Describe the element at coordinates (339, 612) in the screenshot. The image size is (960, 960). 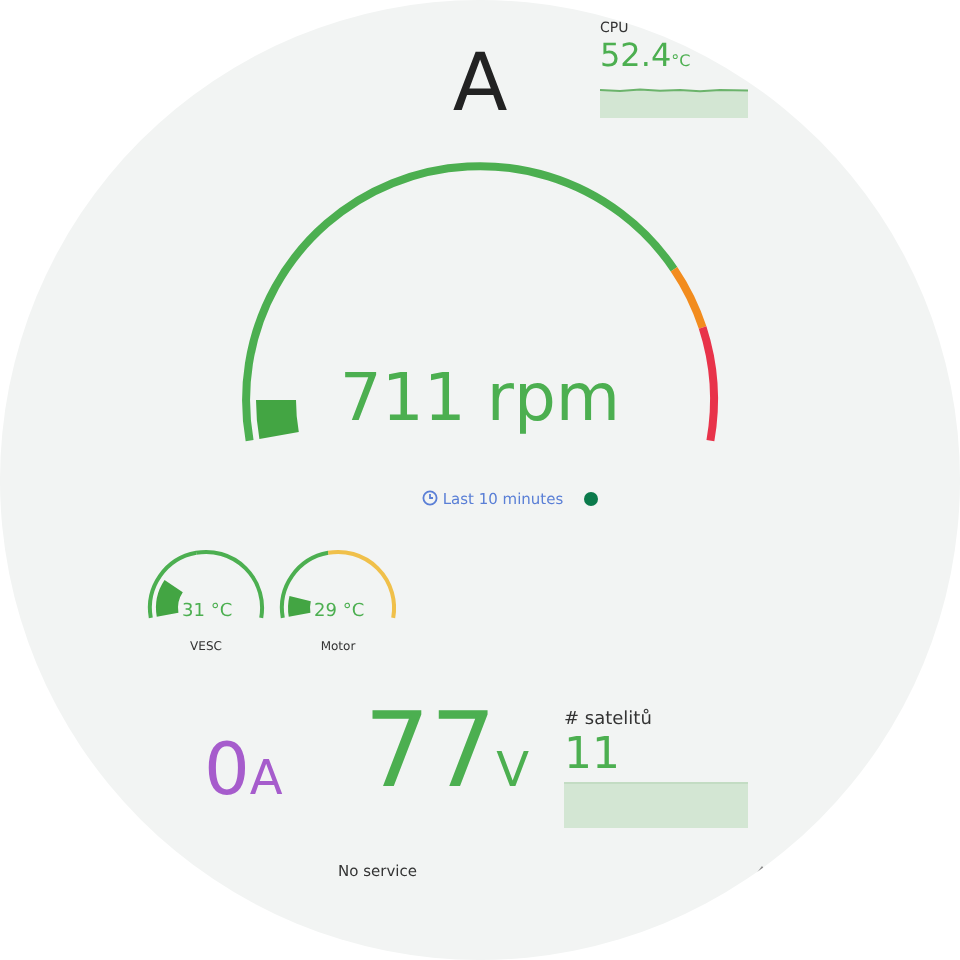
I see `temperature-value: 29 °C` at that location.